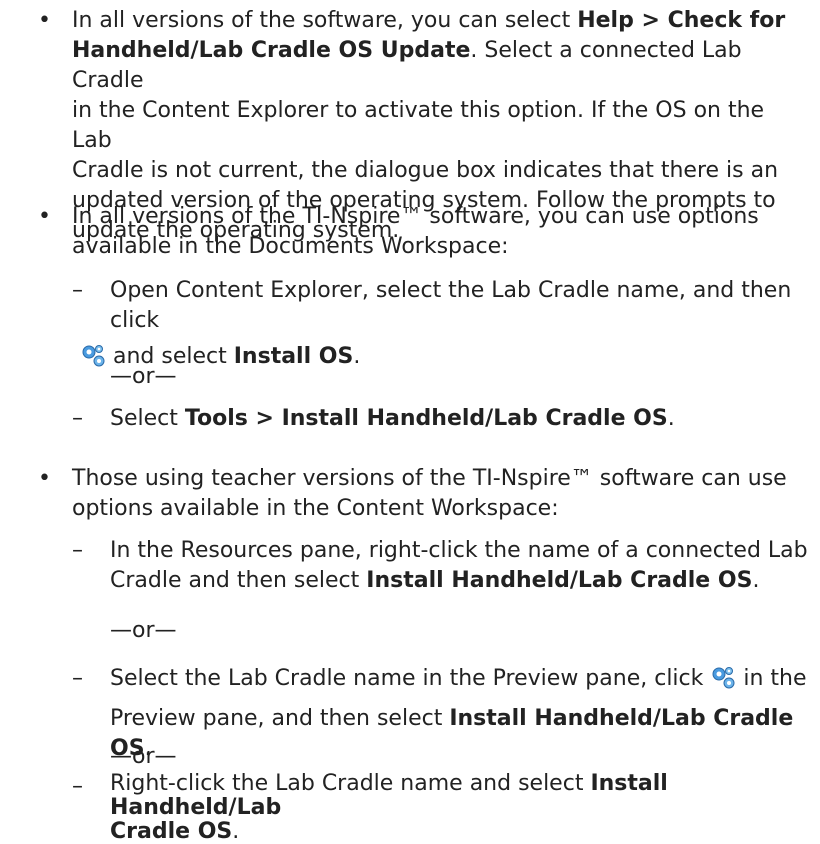  What do you see at coordinates (681, 20) in the screenshot?
I see `menu-path-help-check: Help > Check for` at bounding box center [681, 20].